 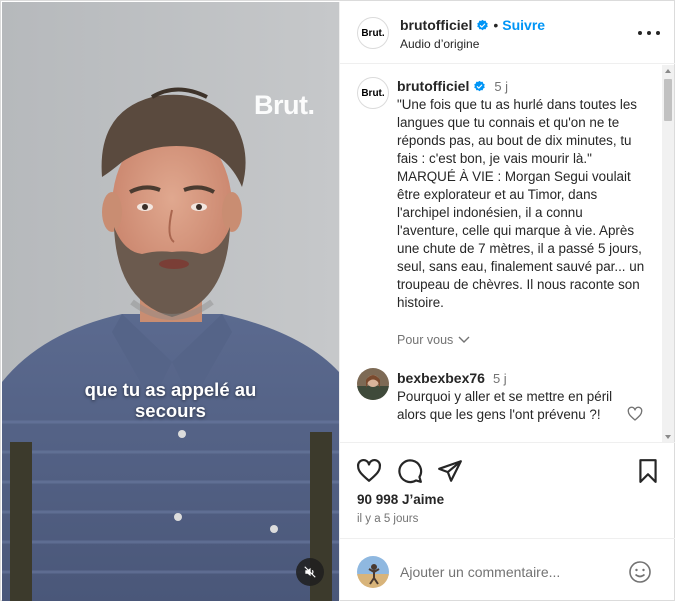 I want to click on share-icon, so click(x=450, y=471).